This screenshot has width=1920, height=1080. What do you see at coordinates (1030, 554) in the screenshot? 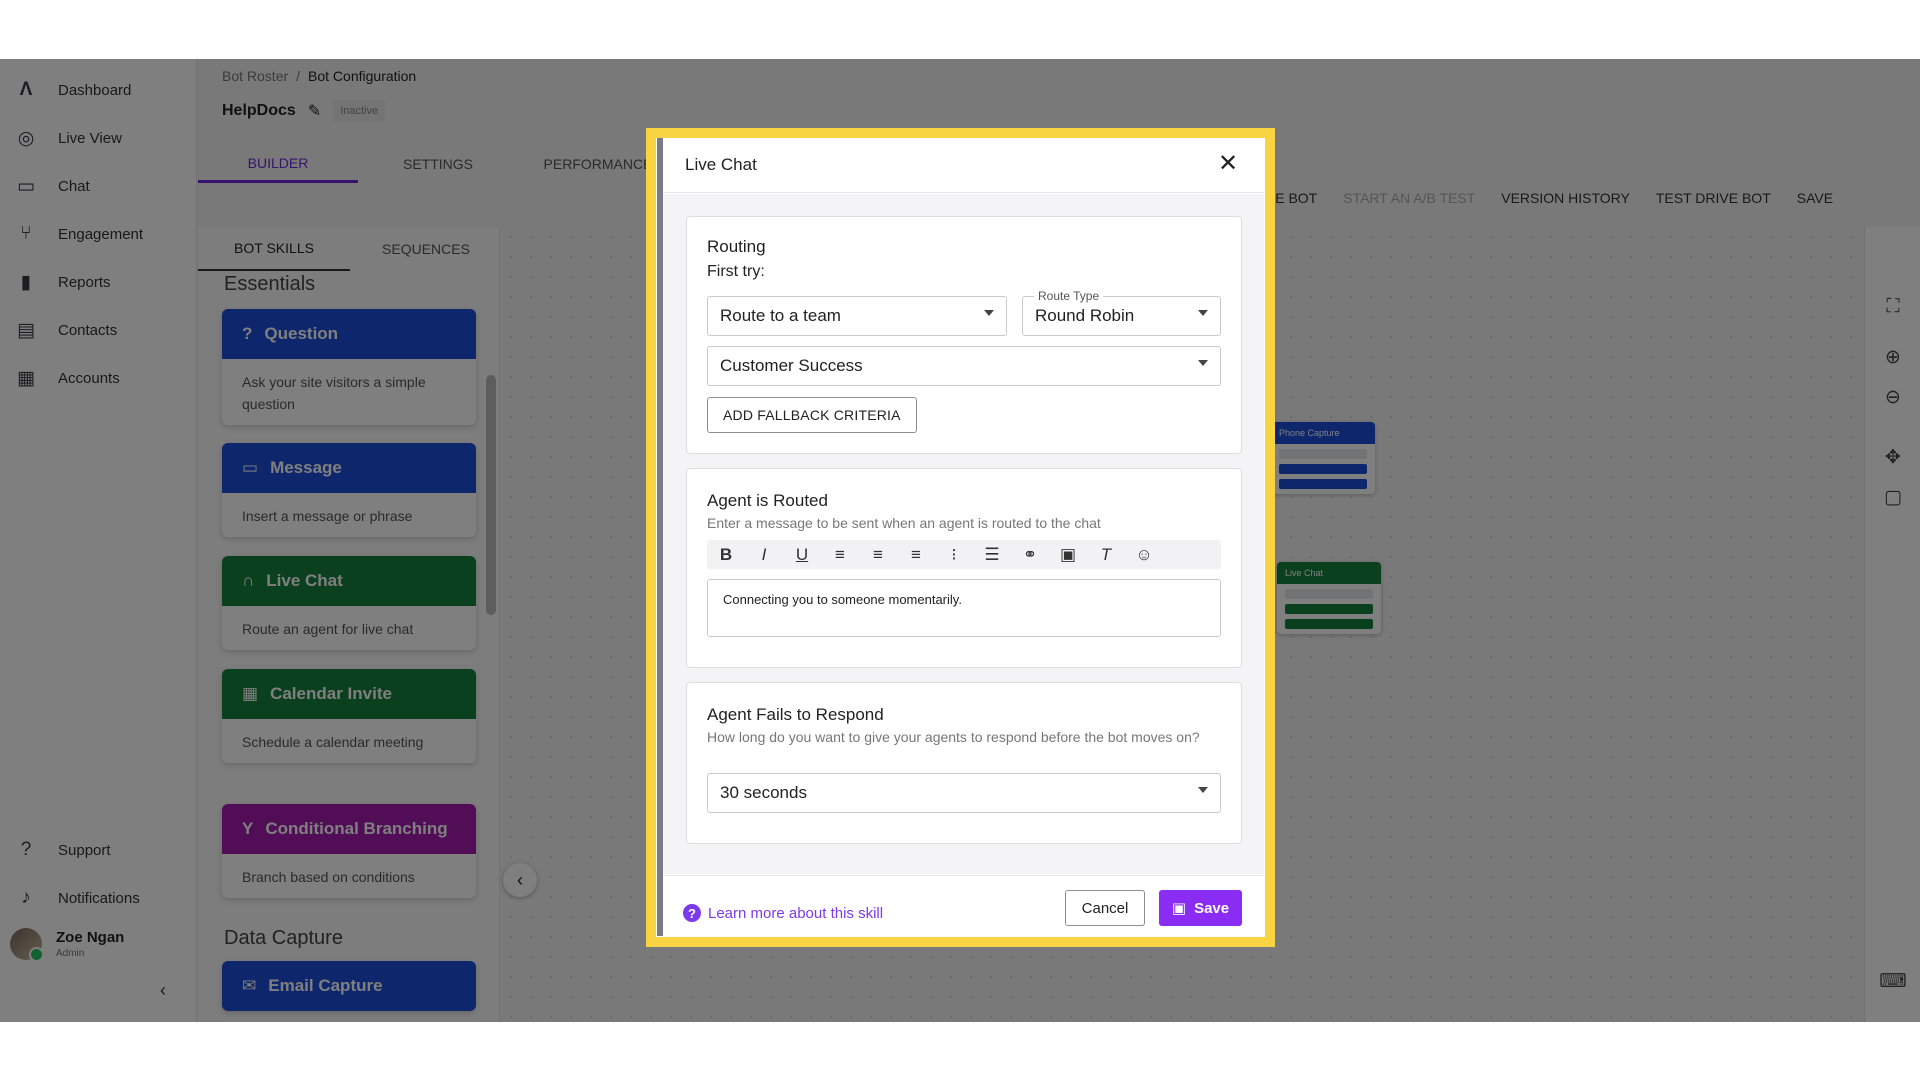
I see `link-icon: ⚭` at bounding box center [1030, 554].